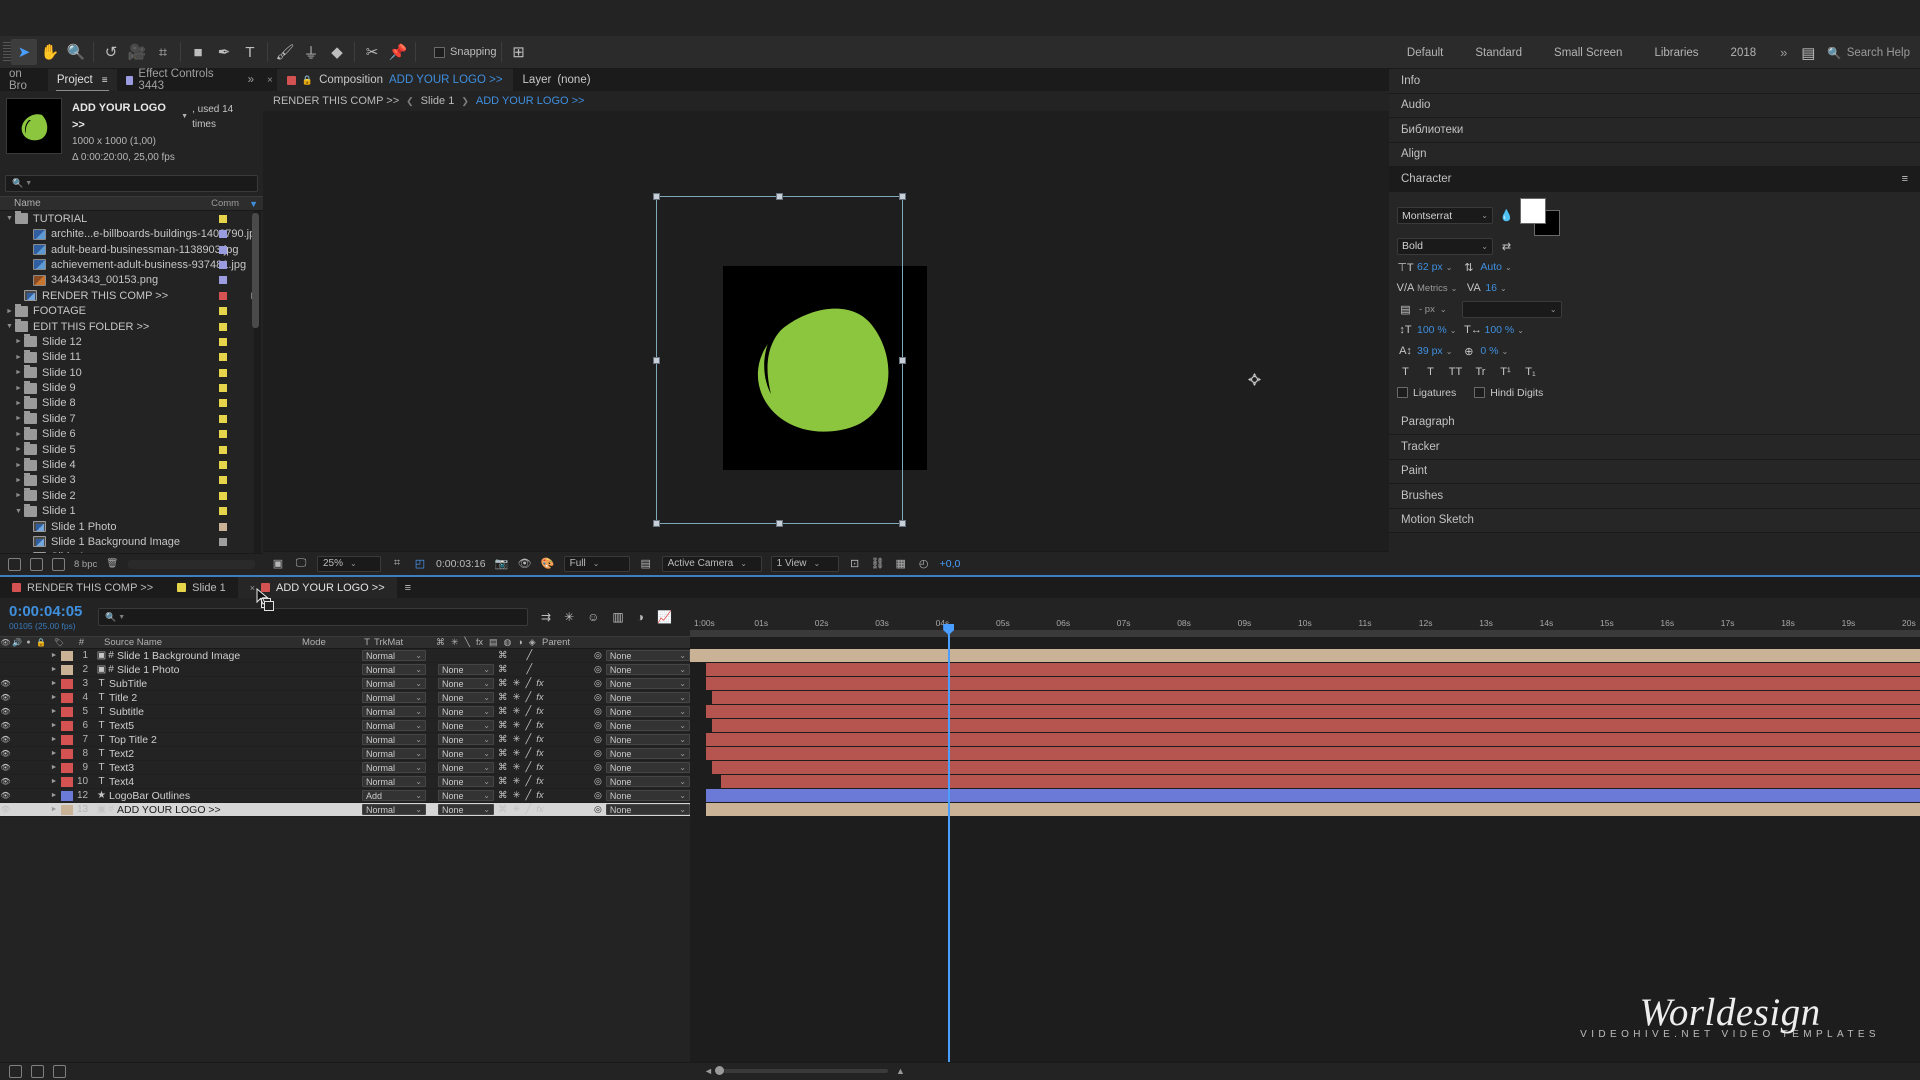  Describe the element at coordinates (131, 480) in the screenshot. I see `project-item-row: ► Slide 3` at that location.